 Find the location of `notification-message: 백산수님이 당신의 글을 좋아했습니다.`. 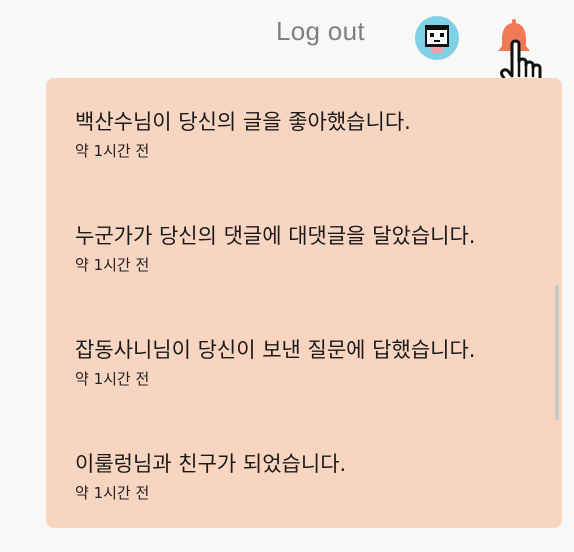

notification-message: 백산수님이 당신의 글을 좋아했습니다. is located at coordinates (243, 122).